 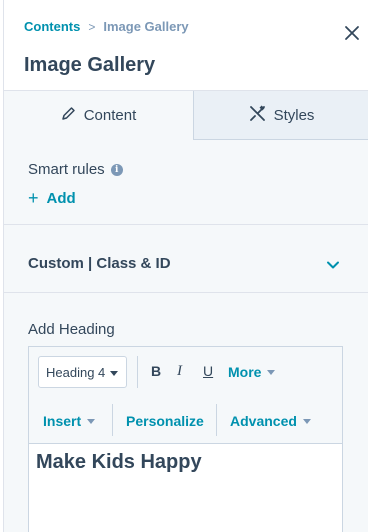 I want to click on format-select: Heading 4, so click(x=82, y=372).